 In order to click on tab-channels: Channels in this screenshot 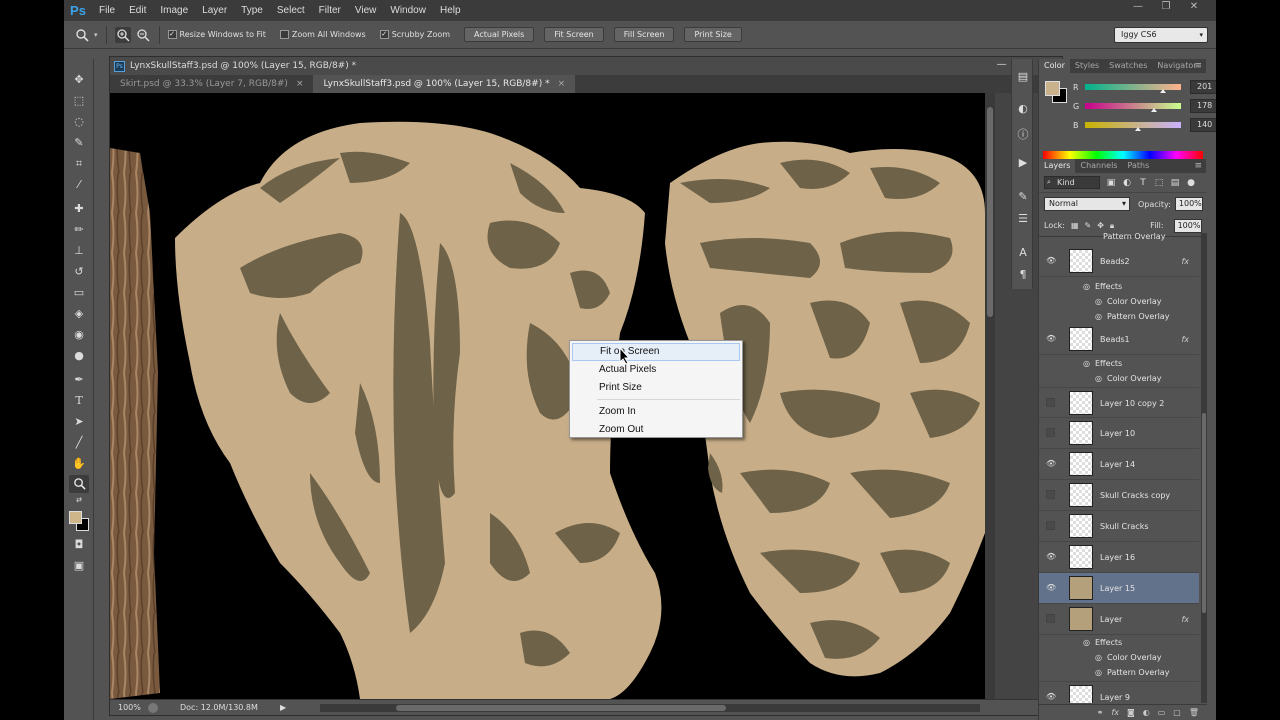, I will do `click(1098, 166)`.